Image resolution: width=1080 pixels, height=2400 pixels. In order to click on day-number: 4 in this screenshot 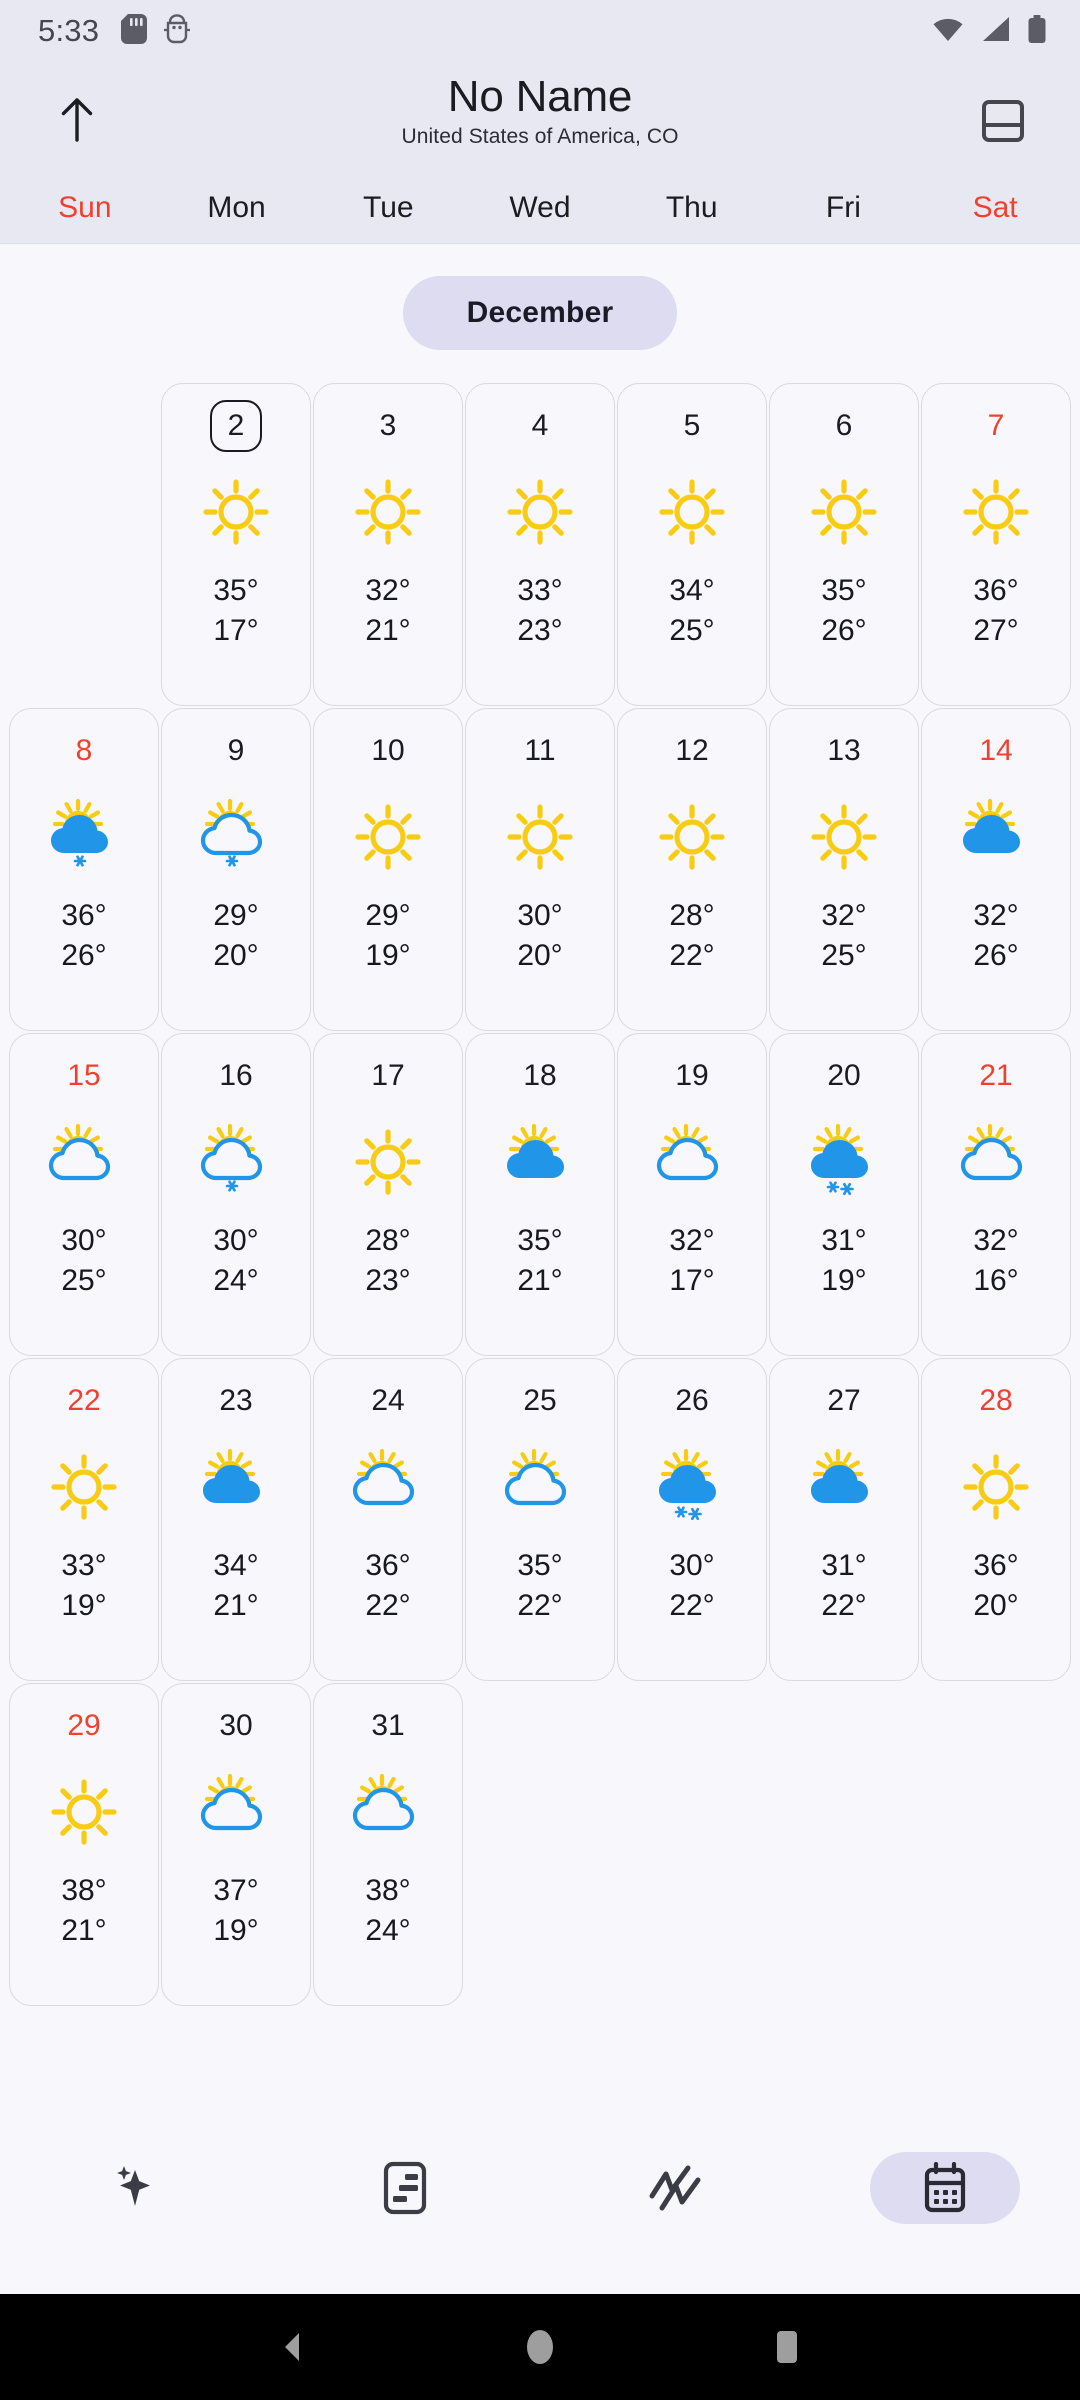, I will do `click(540, 425)`.